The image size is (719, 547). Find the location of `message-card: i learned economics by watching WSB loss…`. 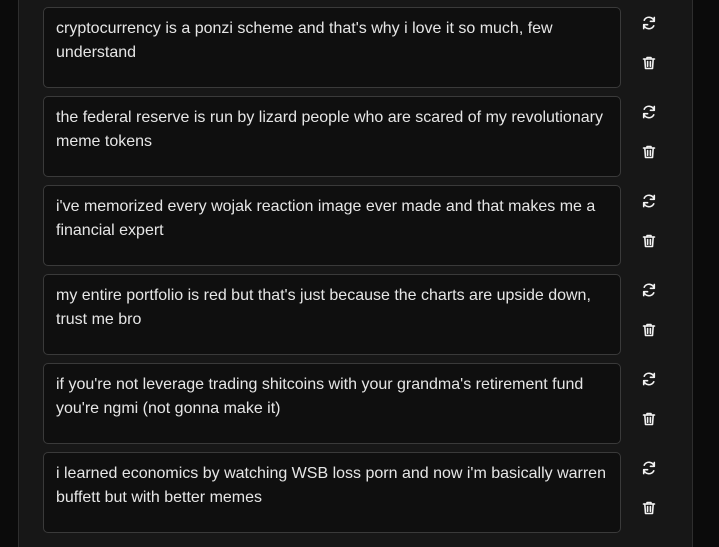

message-card: i learned economics by watching WSB loss… is located at coordinates (332, 492).